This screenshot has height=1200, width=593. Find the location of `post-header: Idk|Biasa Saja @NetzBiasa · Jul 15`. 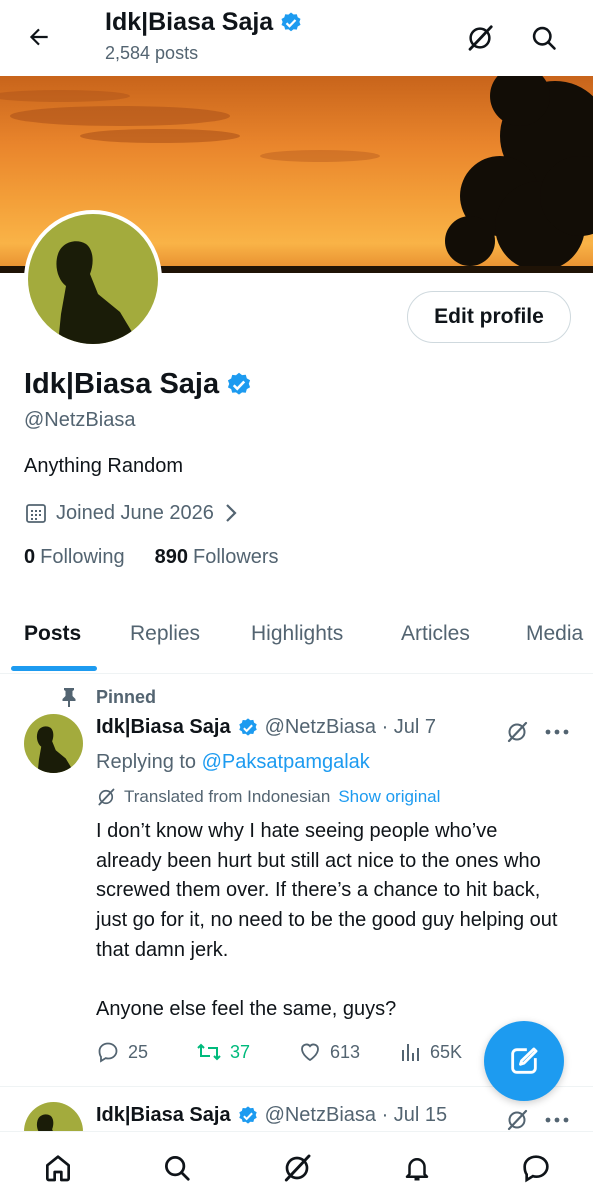

post-header: Idk|Biasa Saja @NetzBiasa · Jul 15 is located at coordinates (271, 1115).